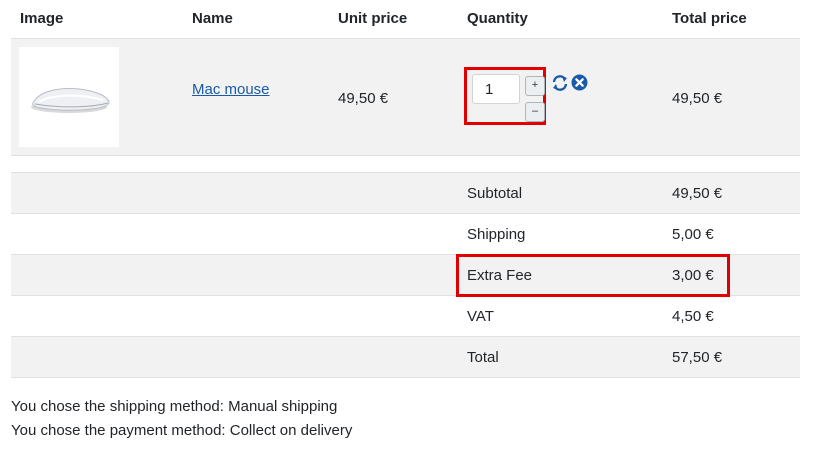  What do you see at coordinates (709, 18) in the screenshot?
I see `header-total-price: Total price` at bounding box center [709, 18].